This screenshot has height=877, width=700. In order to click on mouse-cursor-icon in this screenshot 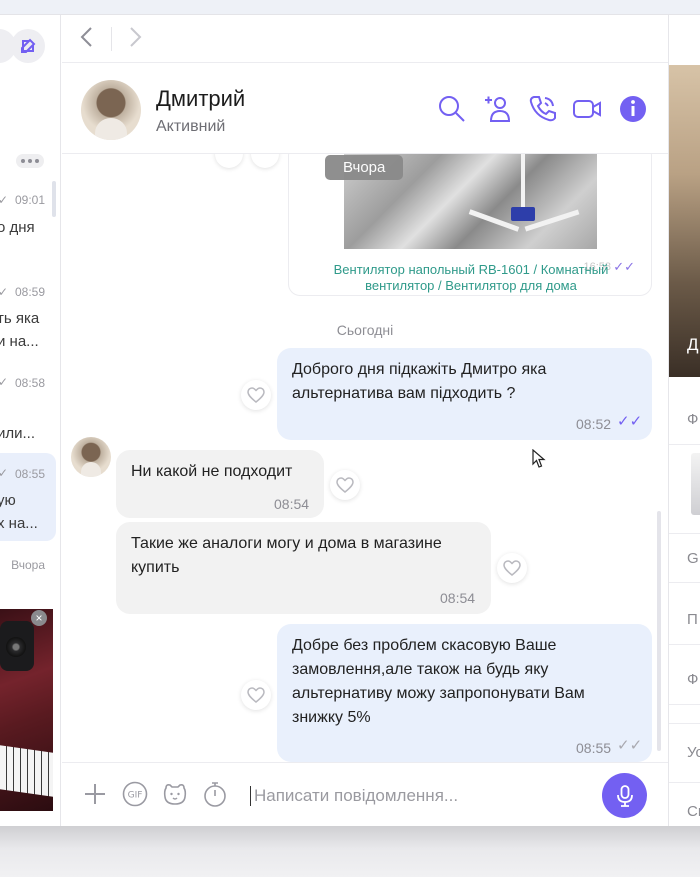, I will do `click(539, 458)`.